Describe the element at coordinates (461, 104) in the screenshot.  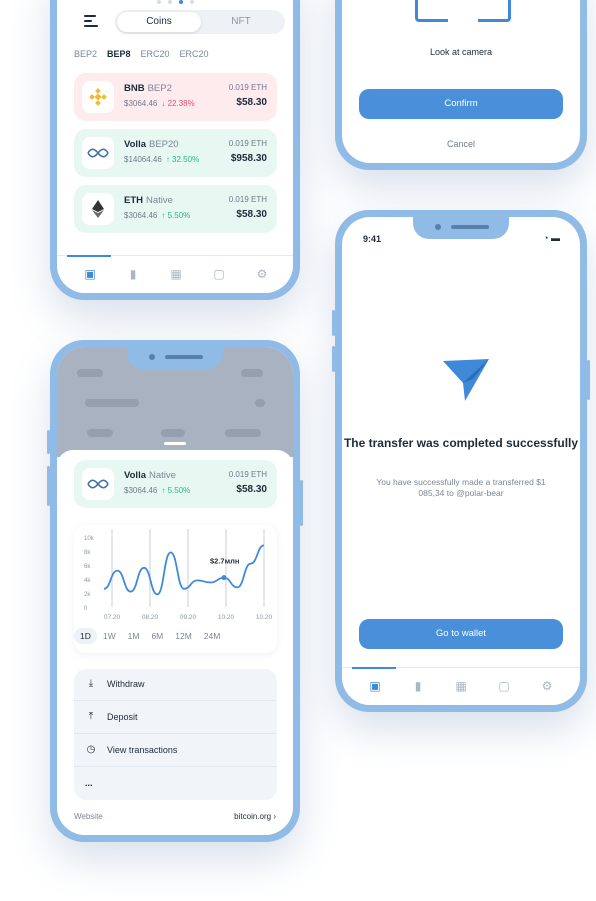
I see `confirm-button: Confirm` at that location.